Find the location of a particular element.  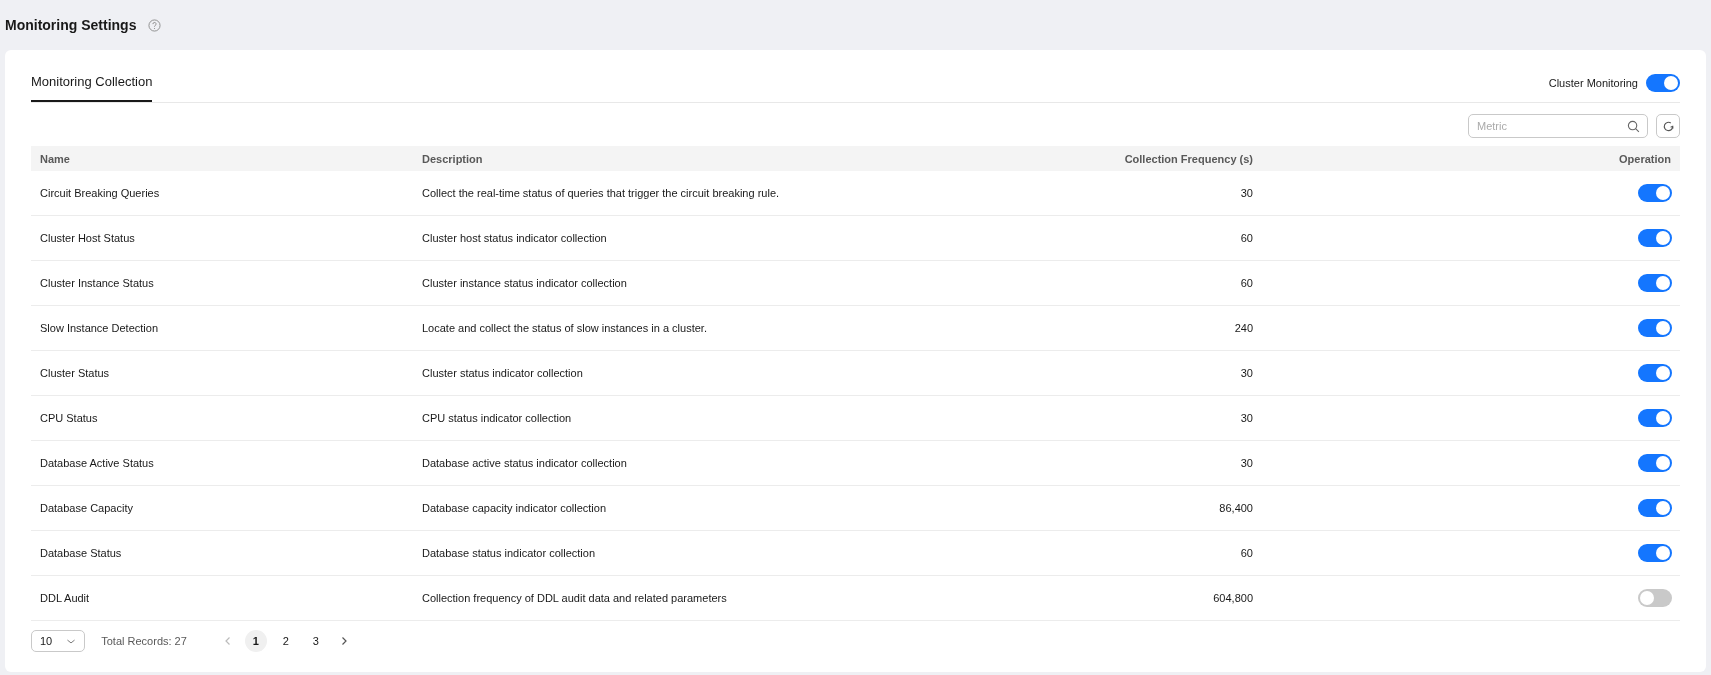

table-cell: Database status indicator collection is located at coordinates (678, 553).